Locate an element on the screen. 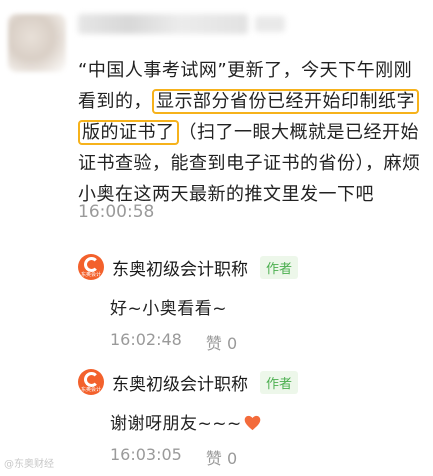 This screenshot has width=433, height=476. watermark: @东奥财经 is located at coordinates (29, 464).